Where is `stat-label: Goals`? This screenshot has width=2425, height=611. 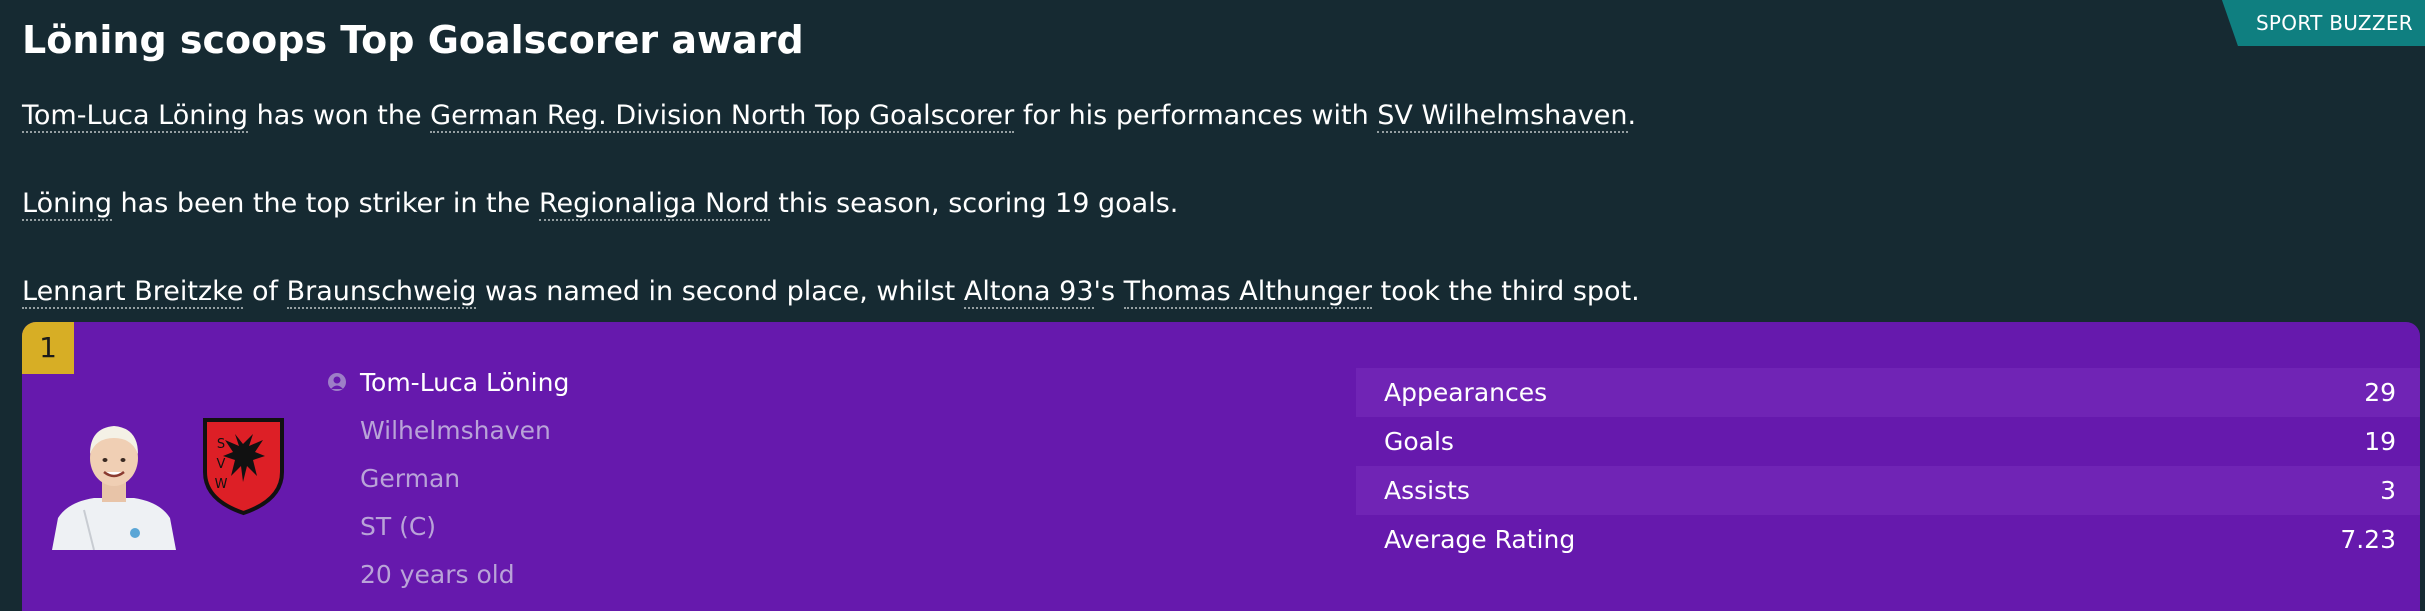
stat-label: Goals is located at coordinates (1419, 441).